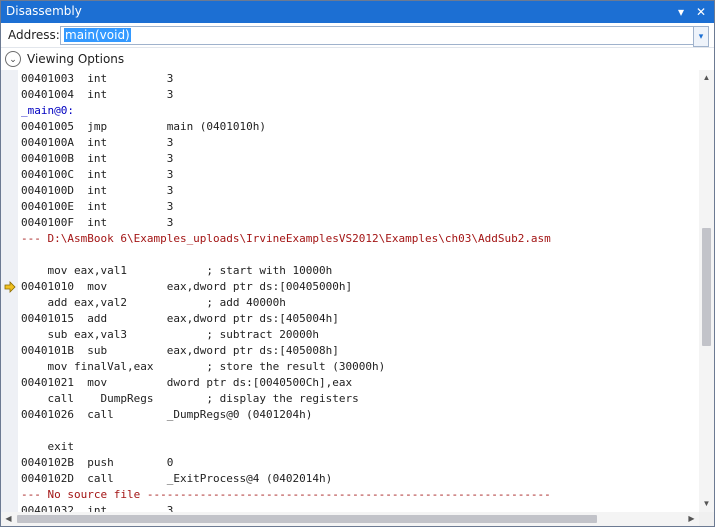 Image resolution: width=715 pixels, height=527 pixels. I want to click on current-instruction-arrow-icon, so click(10, 287).